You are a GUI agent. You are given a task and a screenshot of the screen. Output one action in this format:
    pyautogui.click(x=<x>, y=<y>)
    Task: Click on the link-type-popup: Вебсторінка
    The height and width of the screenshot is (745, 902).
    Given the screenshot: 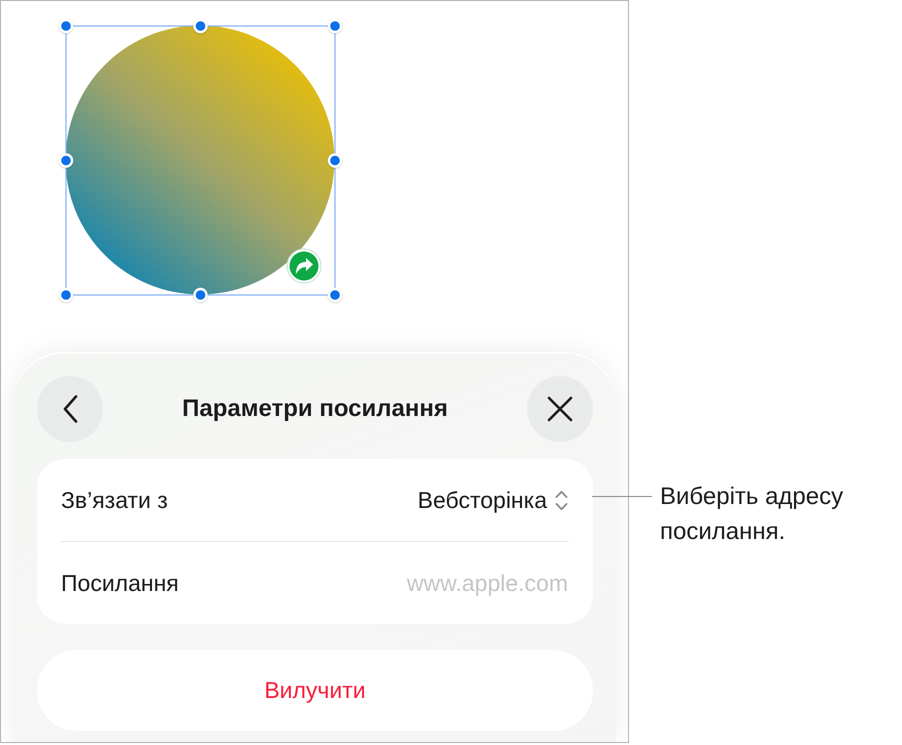 What is the action you would take?
    pyautogui.click(x=493, y=500)
    